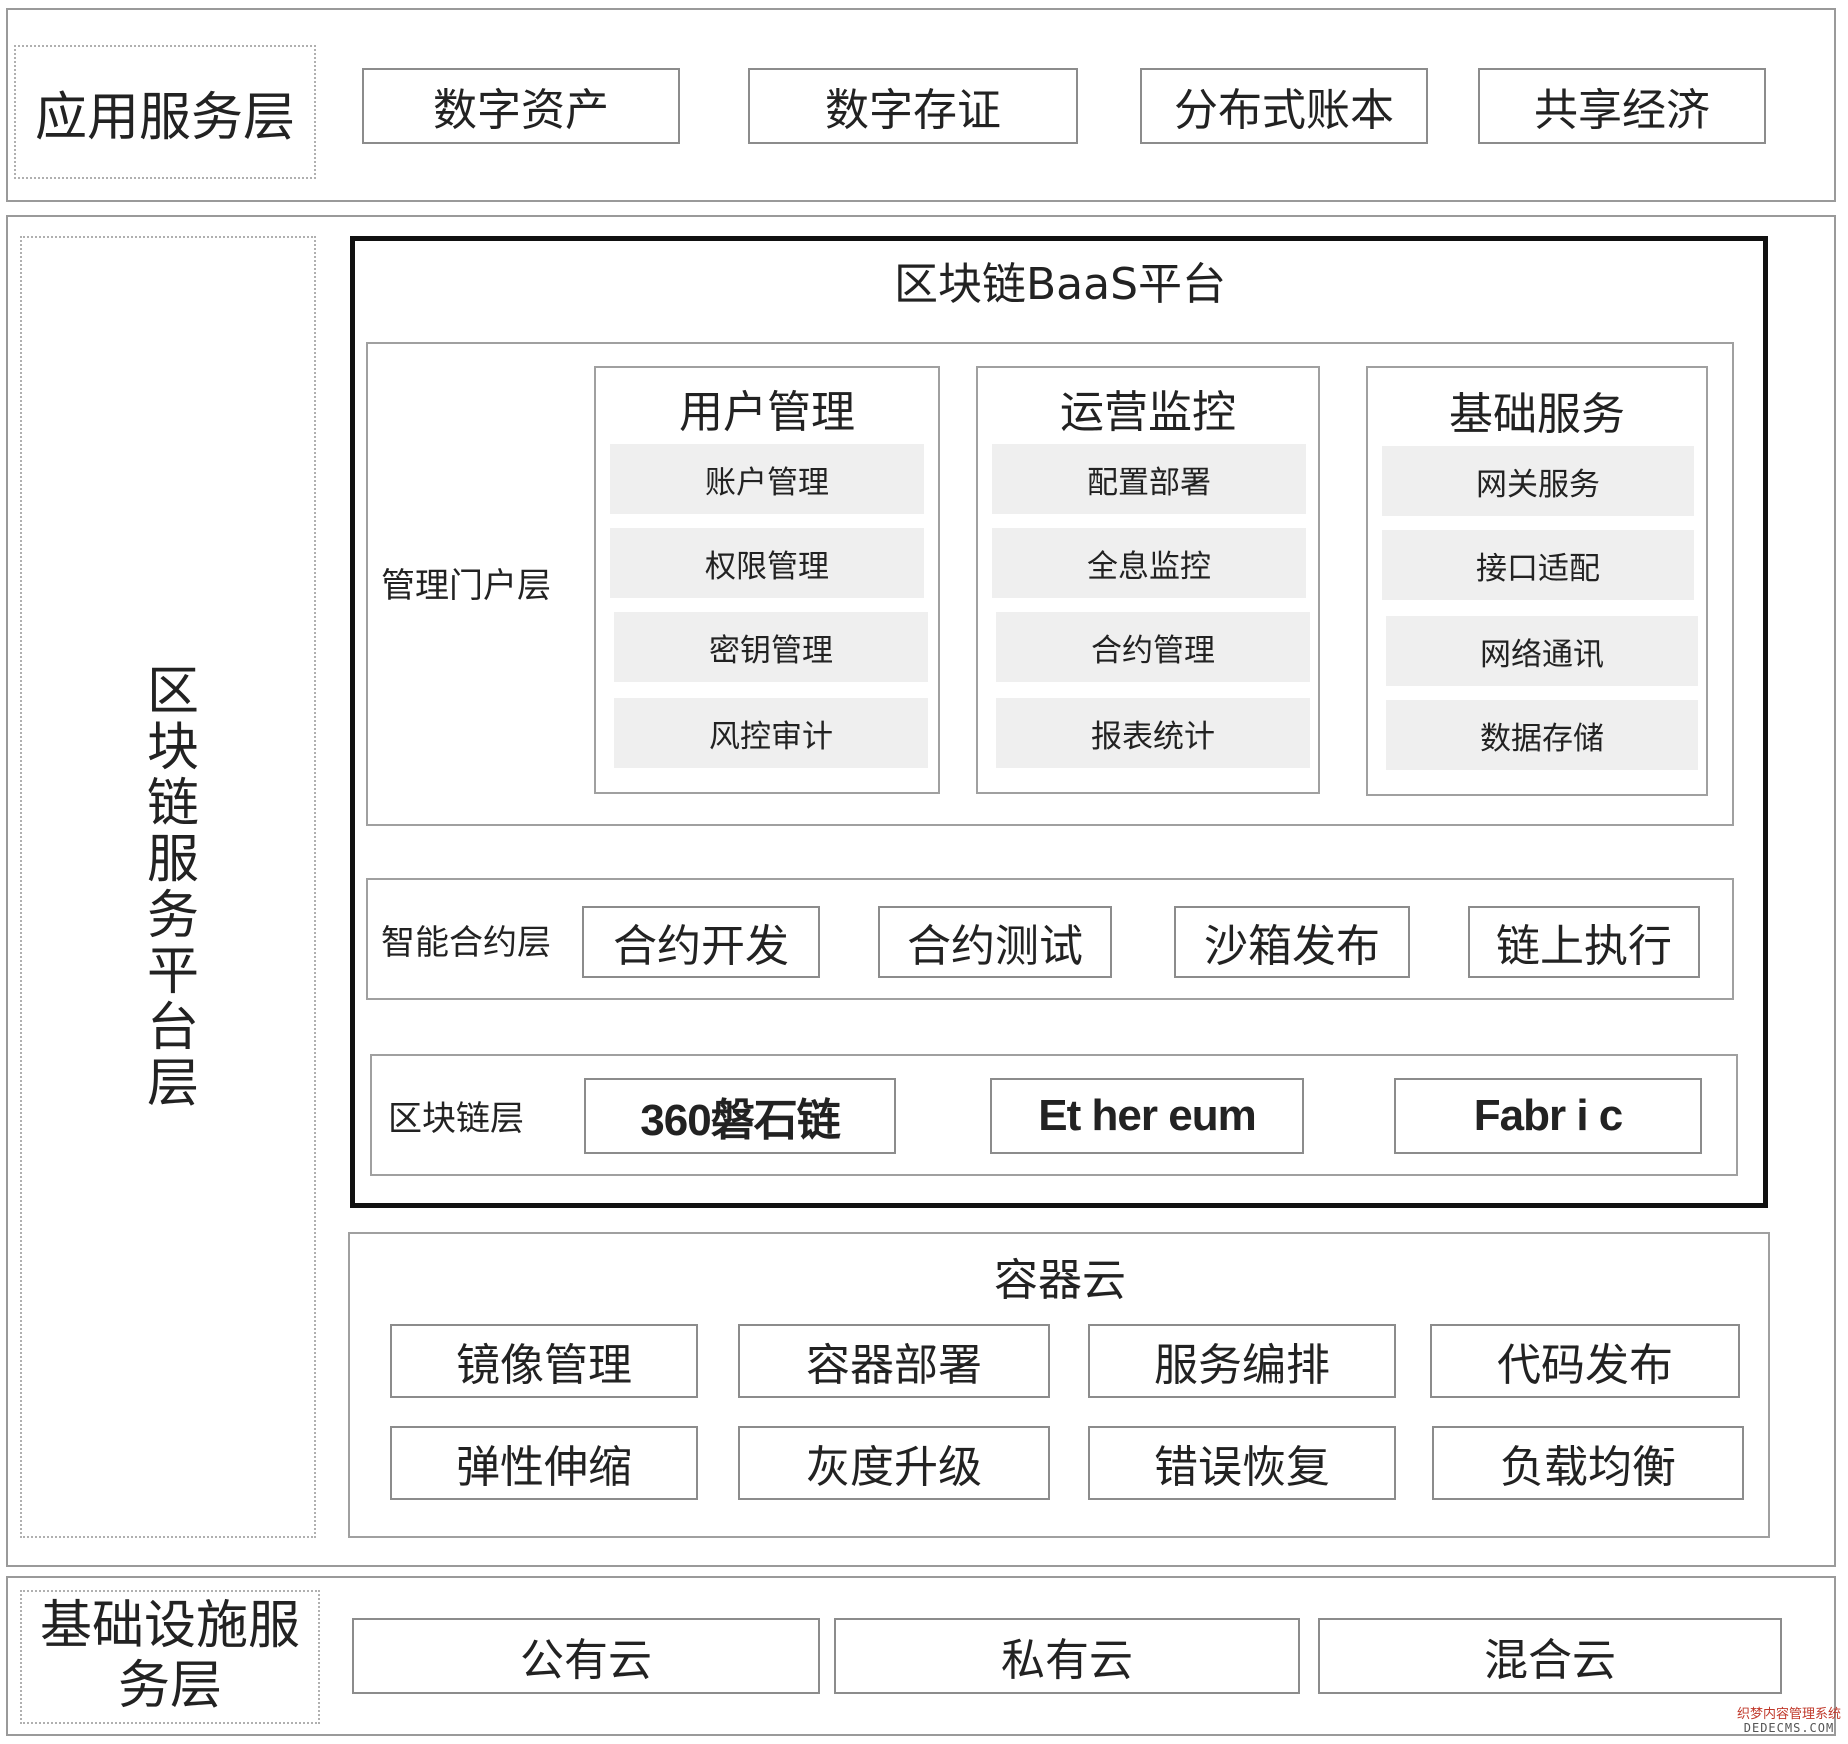 The height and width of the screenshot is (1744, 1848). I want to click on group-item: 风控审计, so click(771, 733).